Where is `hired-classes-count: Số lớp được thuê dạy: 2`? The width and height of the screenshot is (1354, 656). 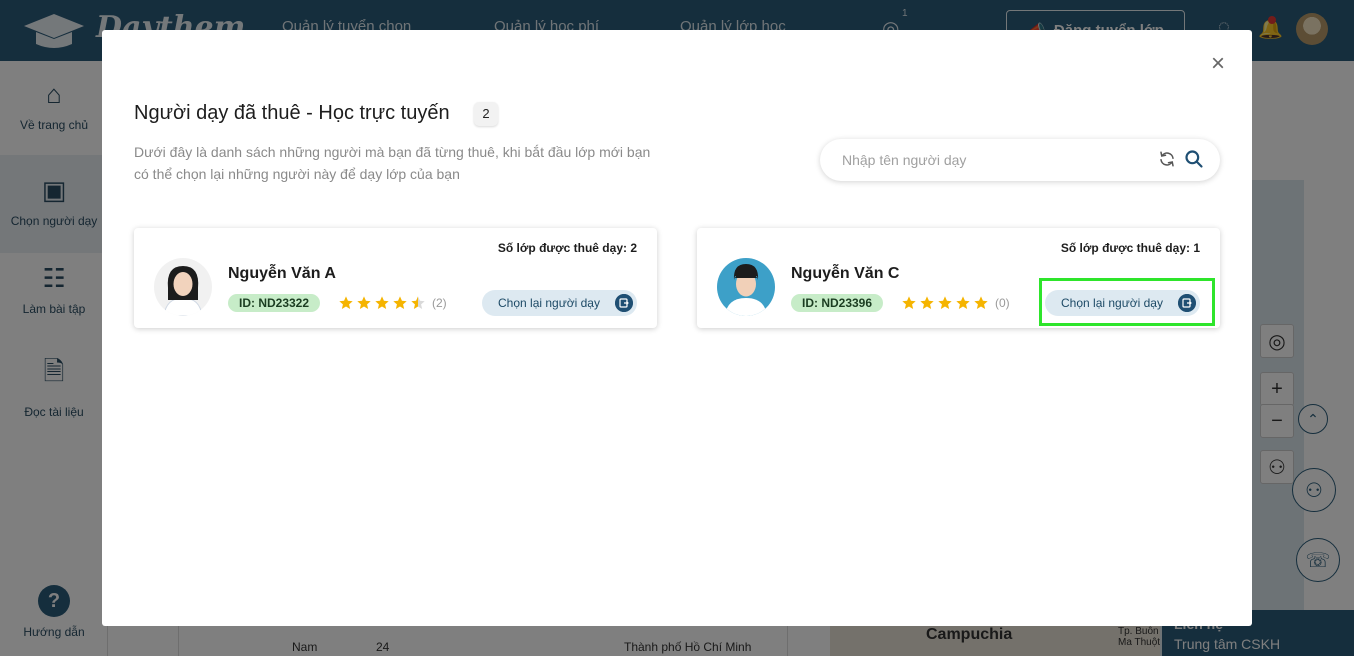 hired-classes-count: Số lớp được thuê dạy: 2 is located at coordinates (567, 248).